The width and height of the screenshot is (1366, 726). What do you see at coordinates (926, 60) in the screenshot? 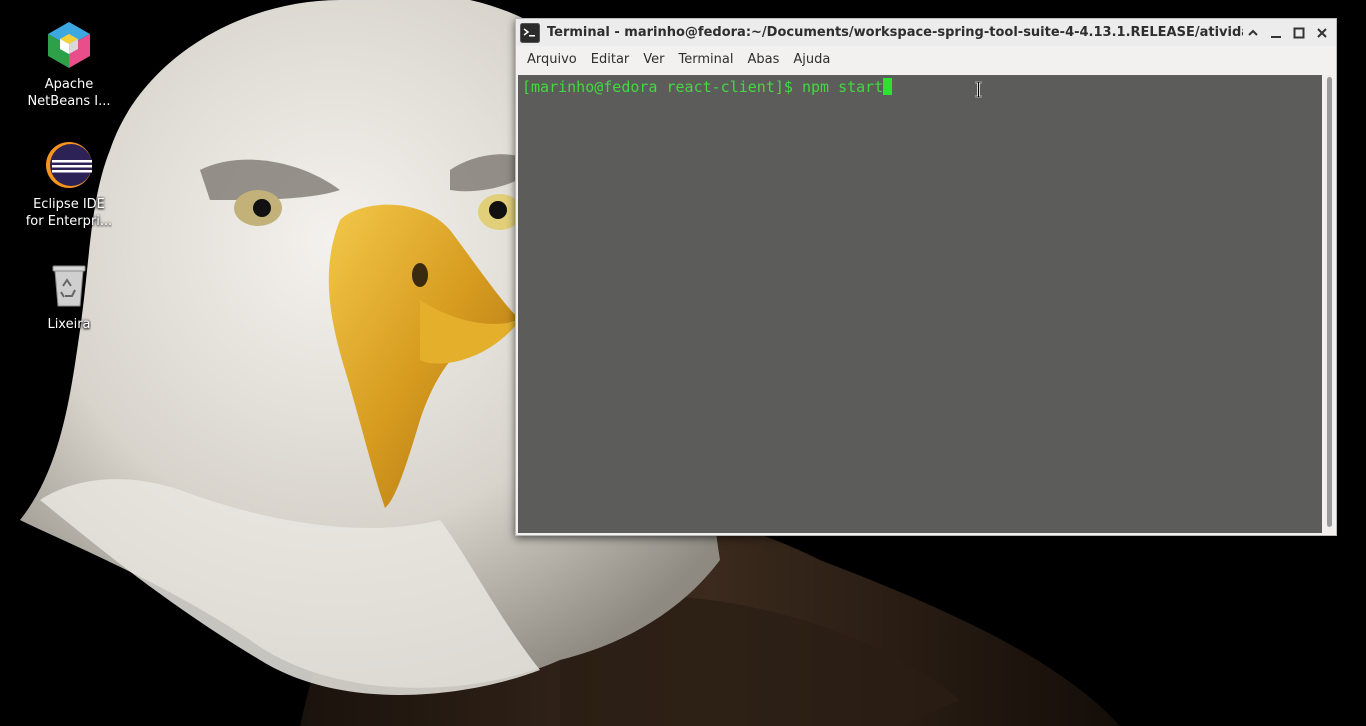
I see `menu-bar: Arquivo Editar Ver Terminal Abas Ajuda` at bounding box center [926, 60].